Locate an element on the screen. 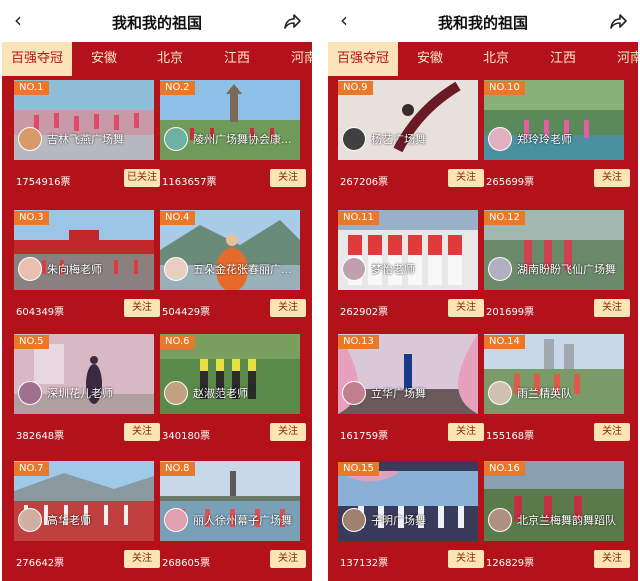 This screenshot has width=640, height=581. rank-badge: NO.3 is located at coordinates (31, 218).